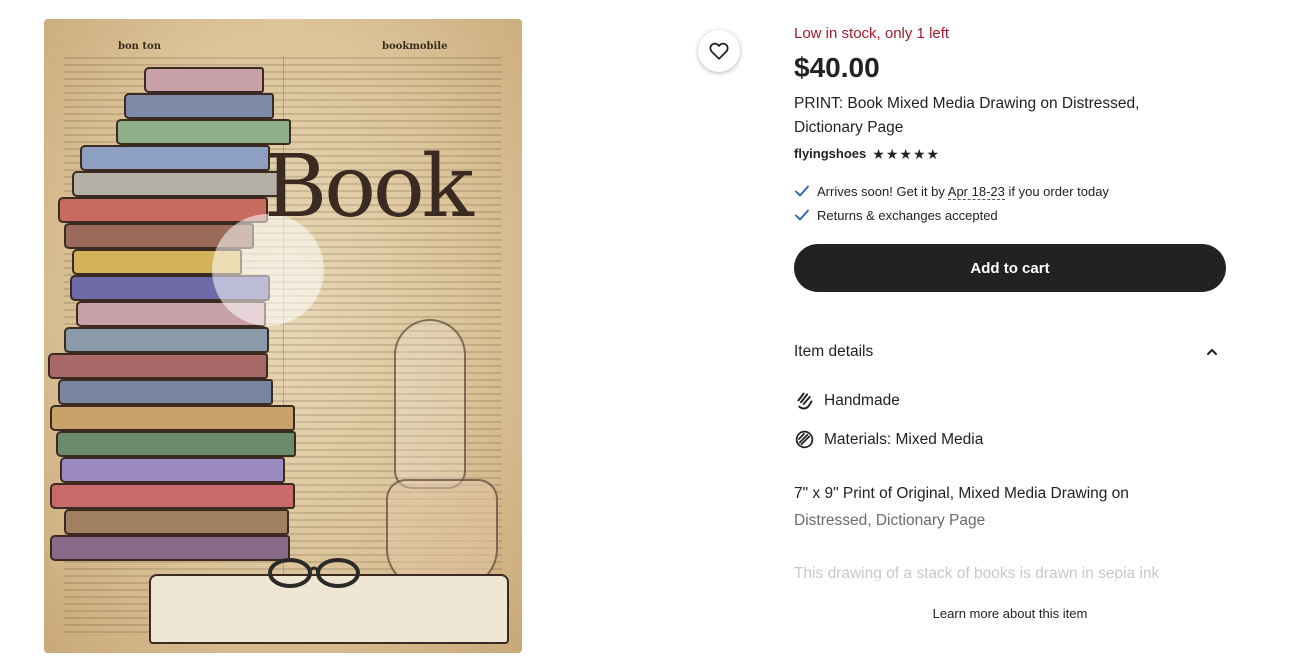  Describe the element at coordinates (314, 573) in the screenshot. I see `glasses-illustration` at that location.